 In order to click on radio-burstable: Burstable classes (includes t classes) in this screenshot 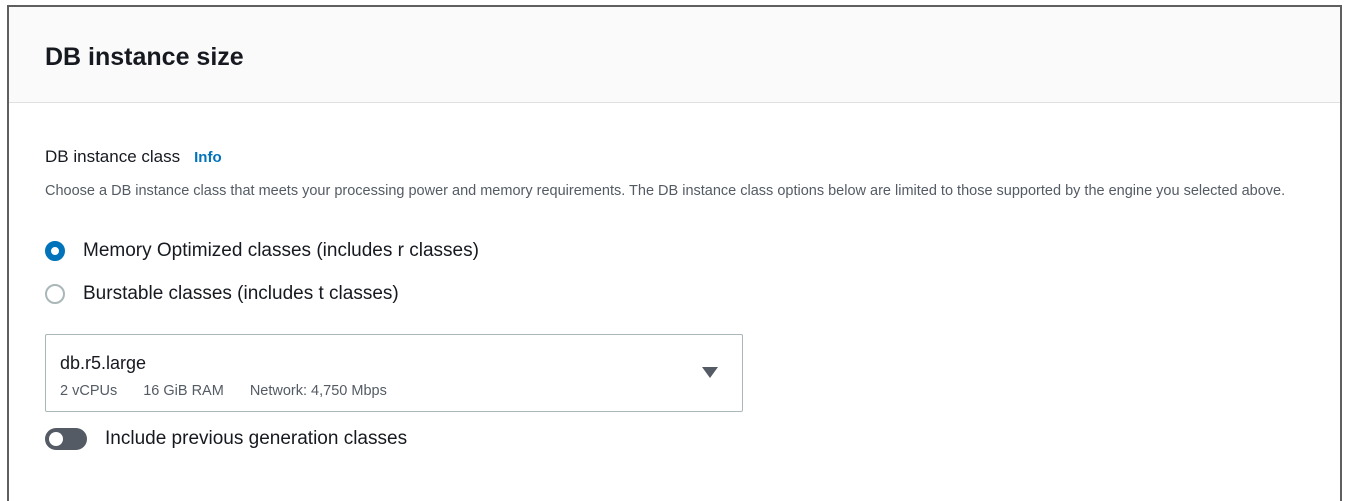, I will do `click(222, 294)`.